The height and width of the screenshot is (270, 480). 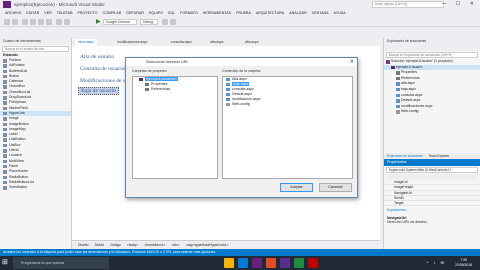 What do you see at coordinates (243, 13) in the screenshot?
I see `menu-item-prueba: PRUEBA` at bounding box center [243, 13].